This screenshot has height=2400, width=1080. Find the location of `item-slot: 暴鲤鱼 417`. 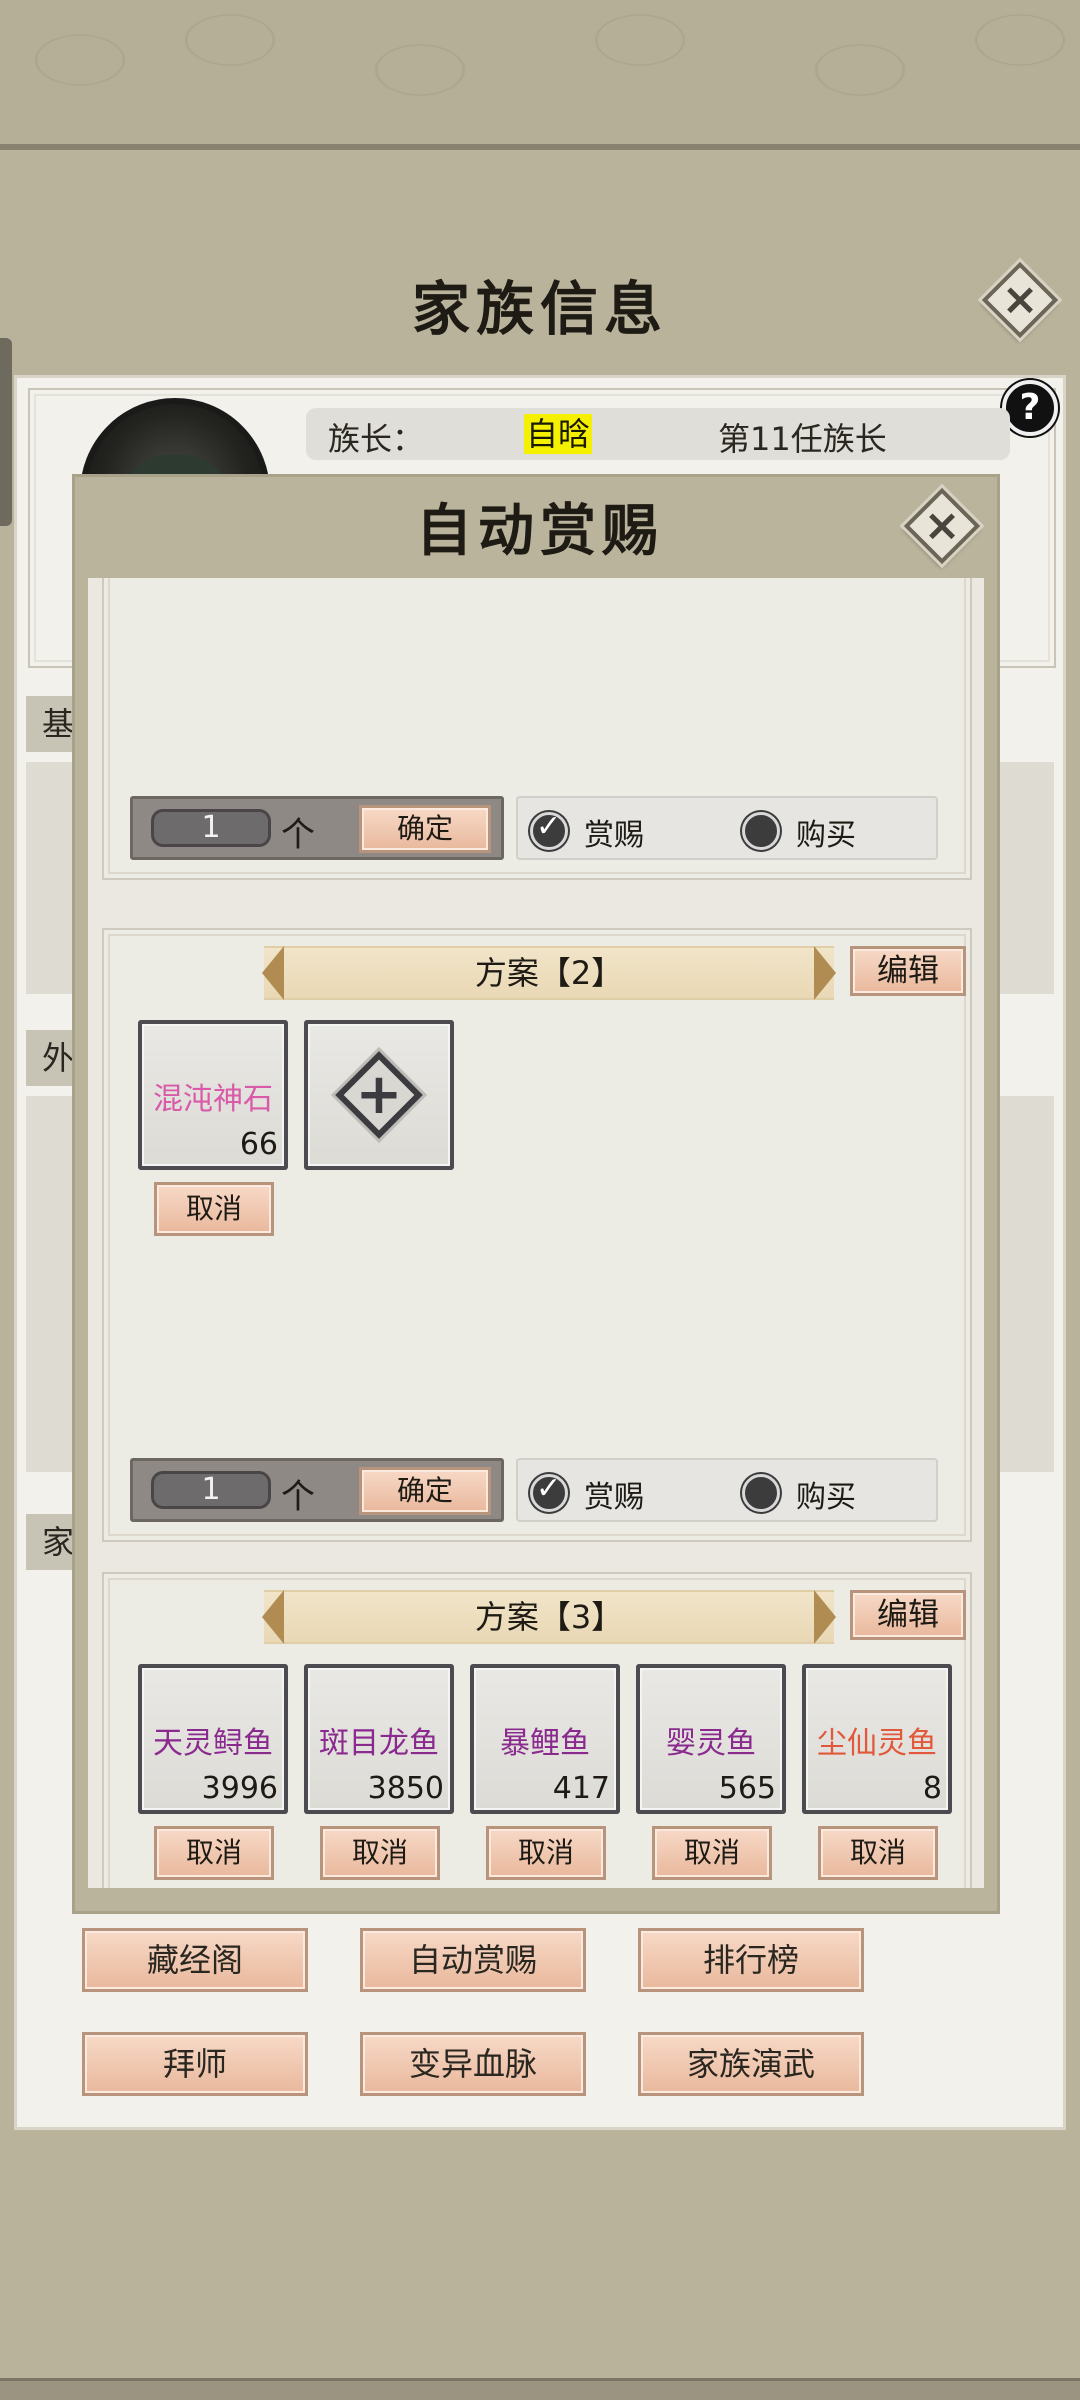

item-slot: 暴鲤鱼 417 is located at coordinates (545, 1739).